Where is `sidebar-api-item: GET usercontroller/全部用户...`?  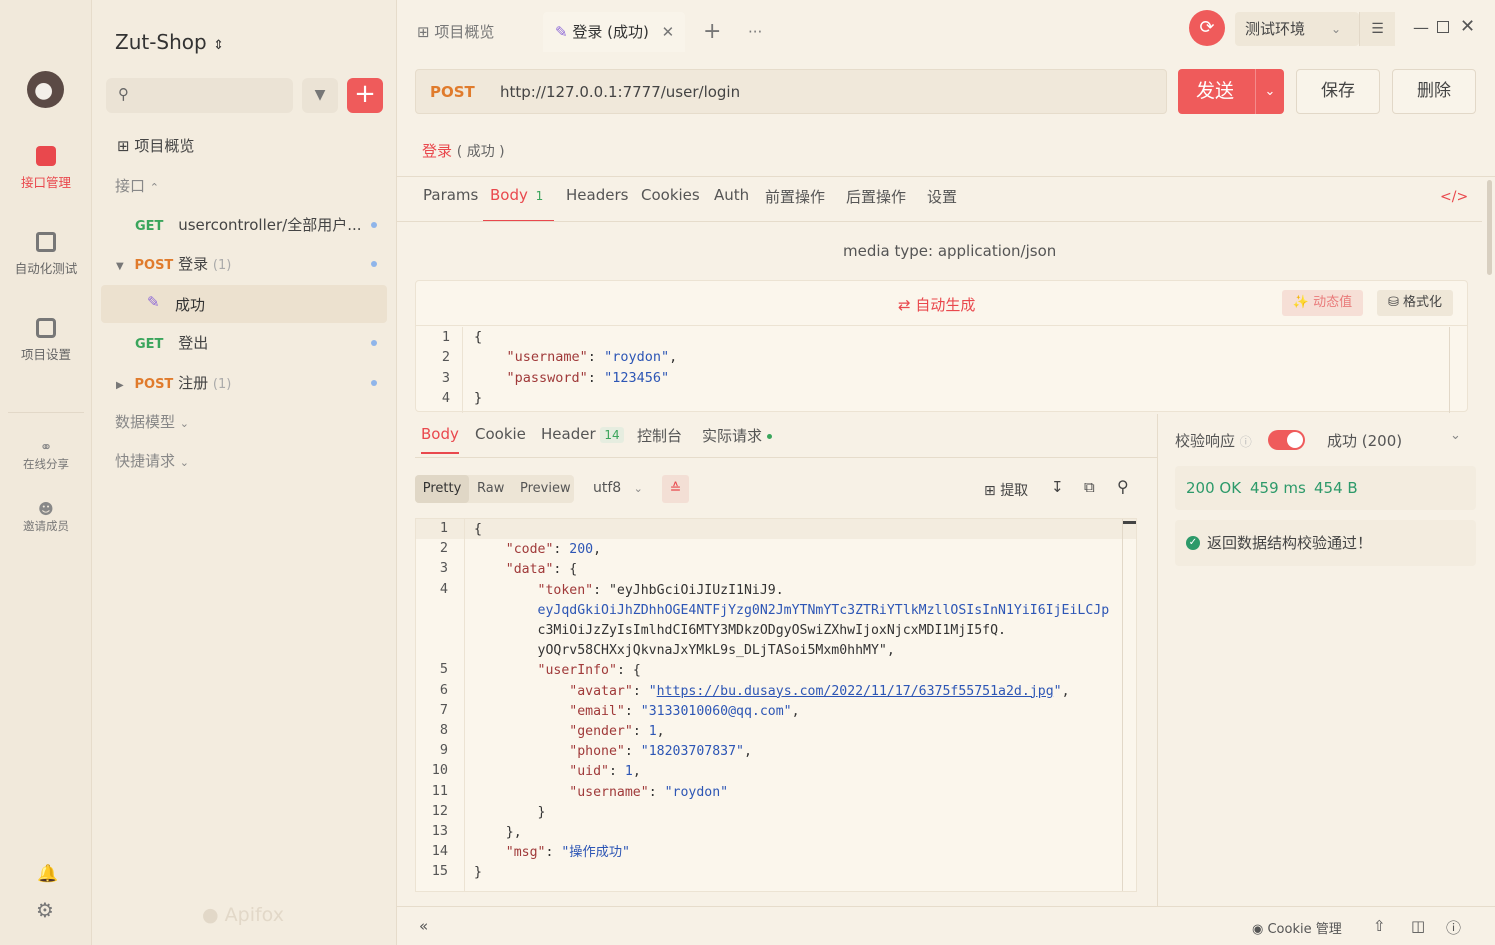
sidebar-api-item: GET usercontroller/全部用户... is located at coordinates (260, 225).